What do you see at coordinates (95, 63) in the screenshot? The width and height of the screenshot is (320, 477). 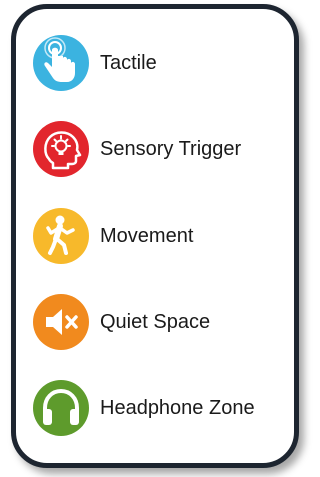 I see `legend-item-tactile: Tactile` at bounding box center [95, 63].